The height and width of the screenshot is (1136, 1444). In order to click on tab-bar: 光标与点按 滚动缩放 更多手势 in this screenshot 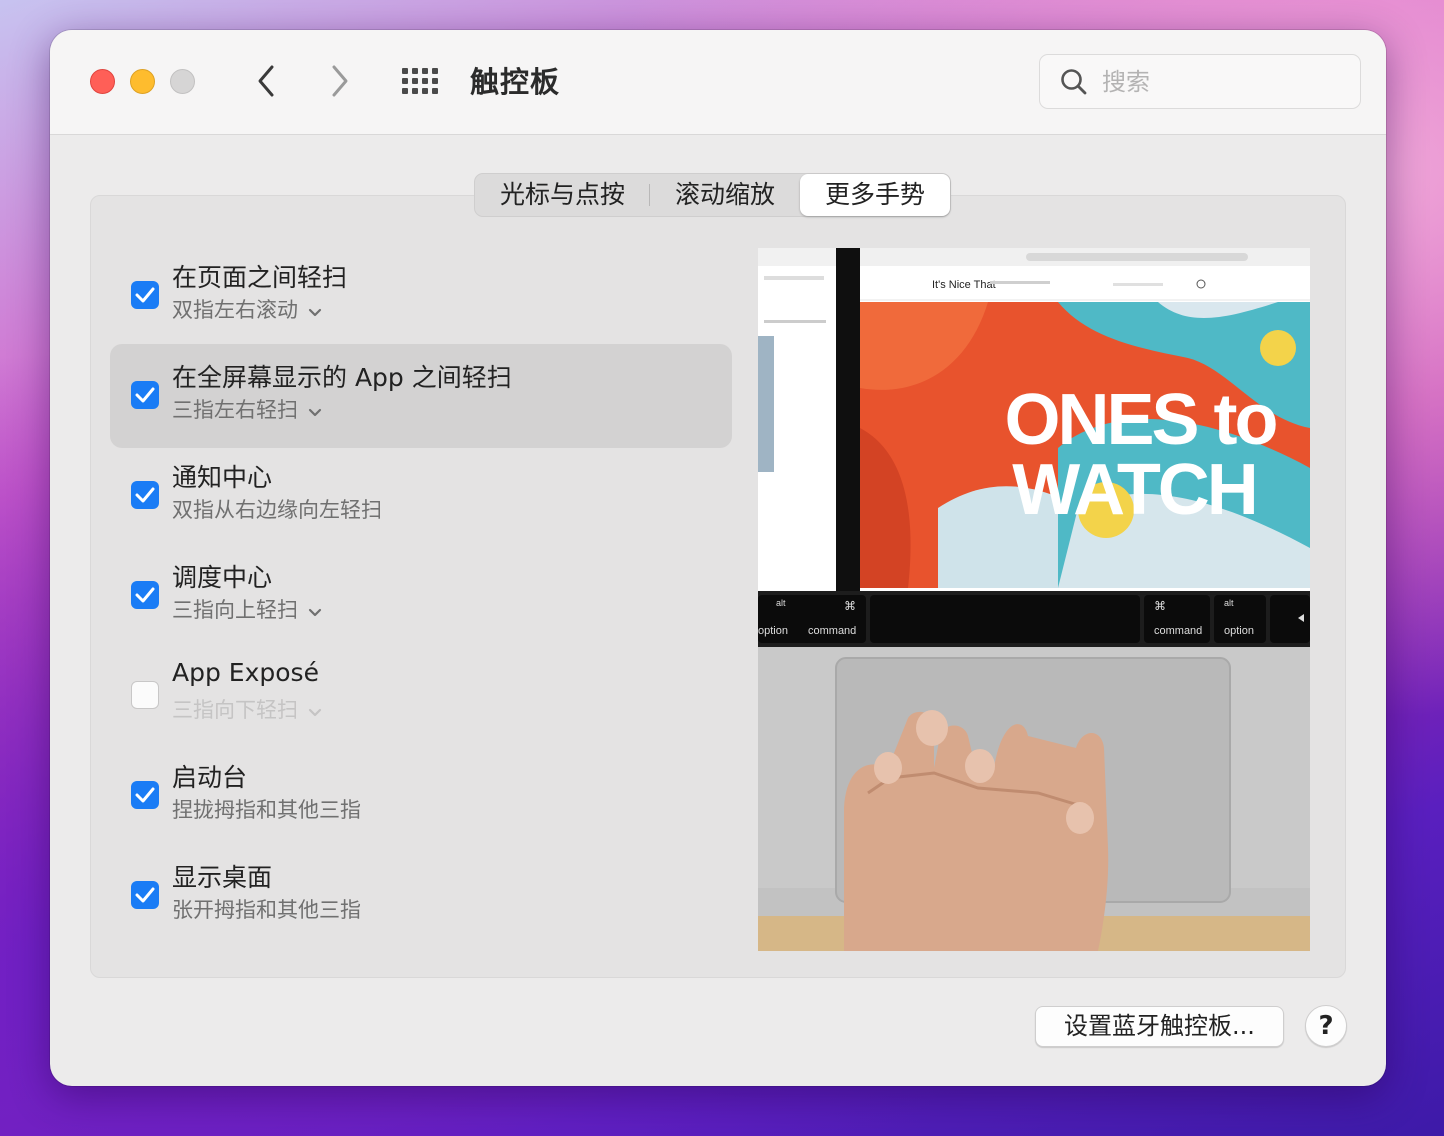, I will do `click(713, 195)`.